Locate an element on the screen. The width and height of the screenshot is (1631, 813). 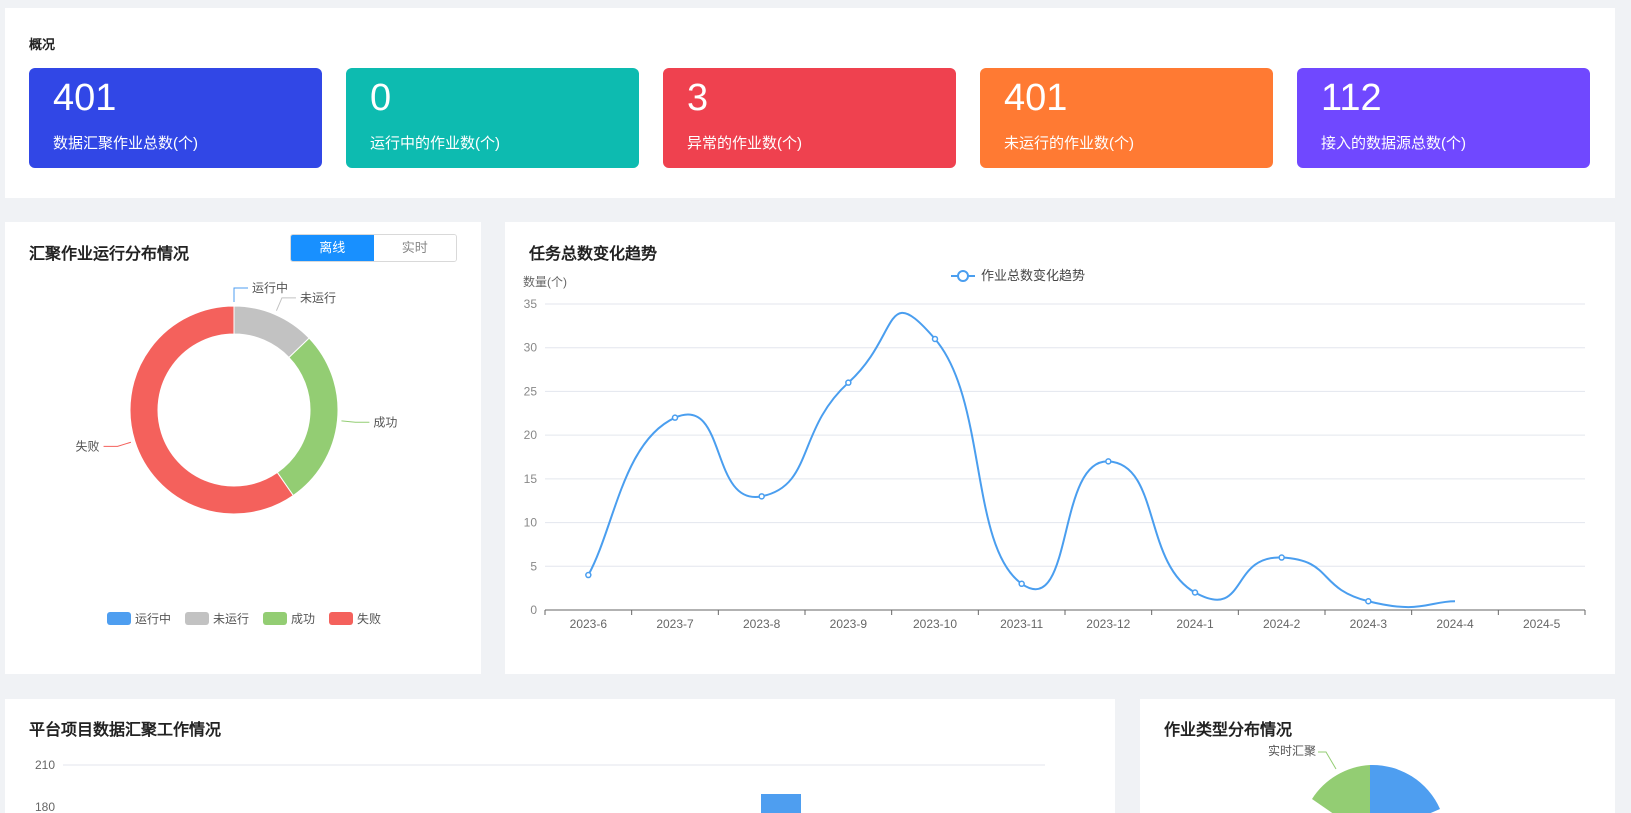
stat-card-running-jobs: 0 运行中的作业数(个) is located at coordinates (492, 118).